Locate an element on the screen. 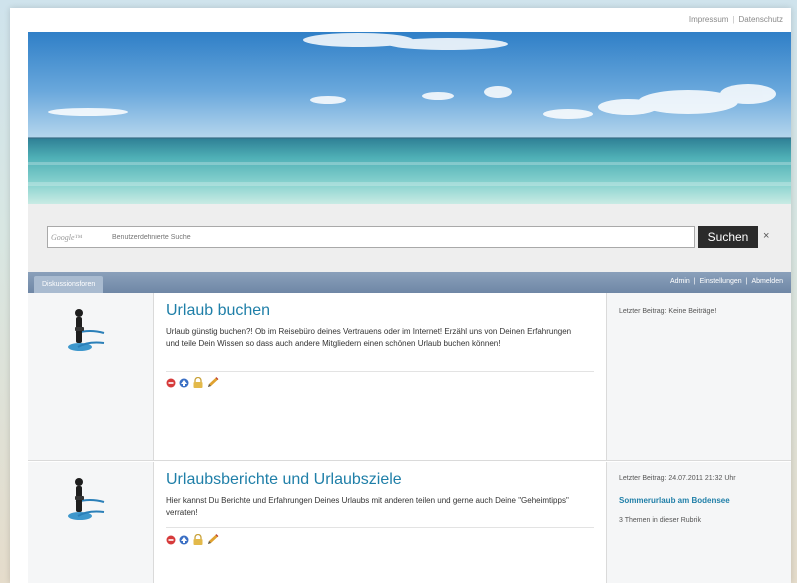 This screenshot has width=797, height=583. search-bar: Google™ Suchen × is located at coordinates (409, 238).